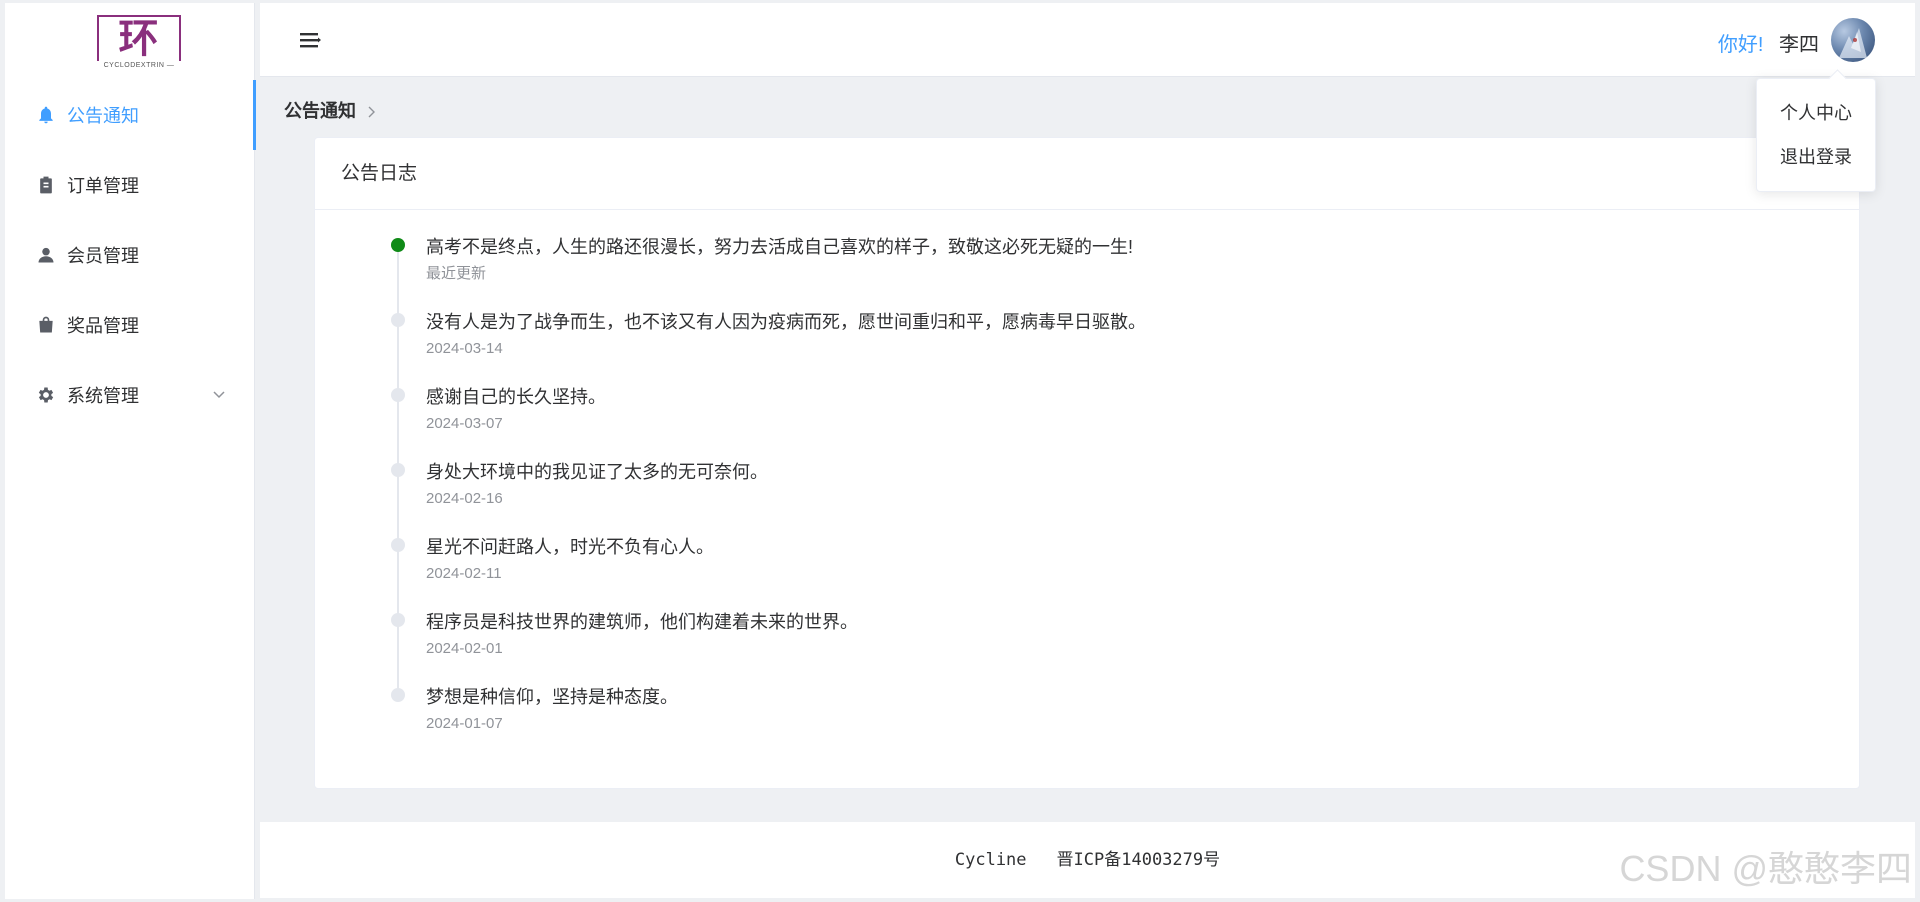 This screenshot has height=902, width=1920. What do you see at coordinates (464, 423) in the screenshot?
I see `timeline-timestamp: 2024-03-07` at bounding box center [464, 423].